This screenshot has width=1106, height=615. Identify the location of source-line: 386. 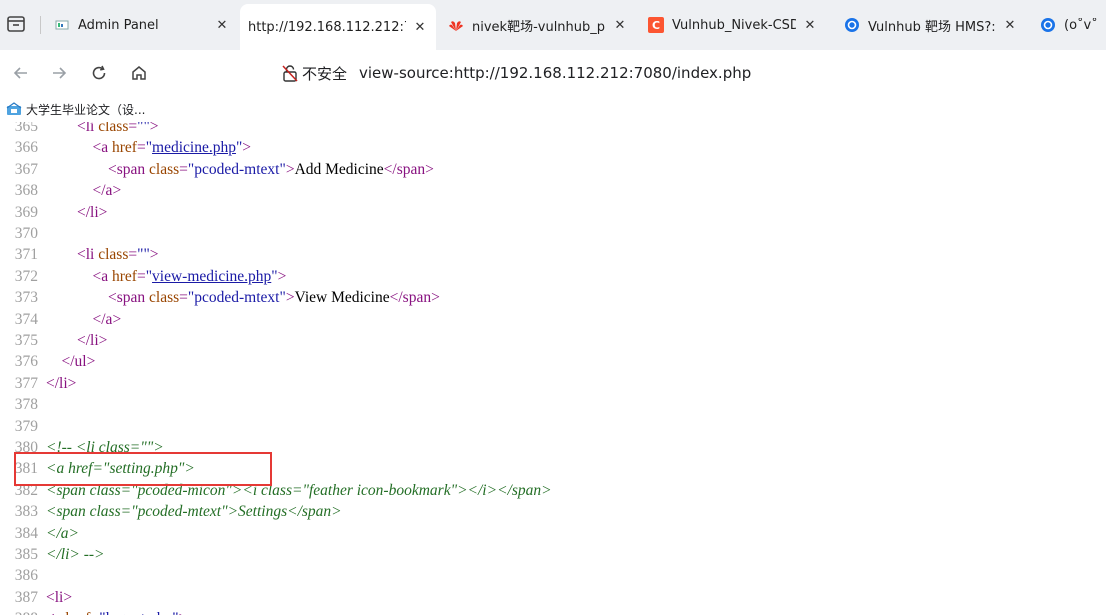
(23, 575).